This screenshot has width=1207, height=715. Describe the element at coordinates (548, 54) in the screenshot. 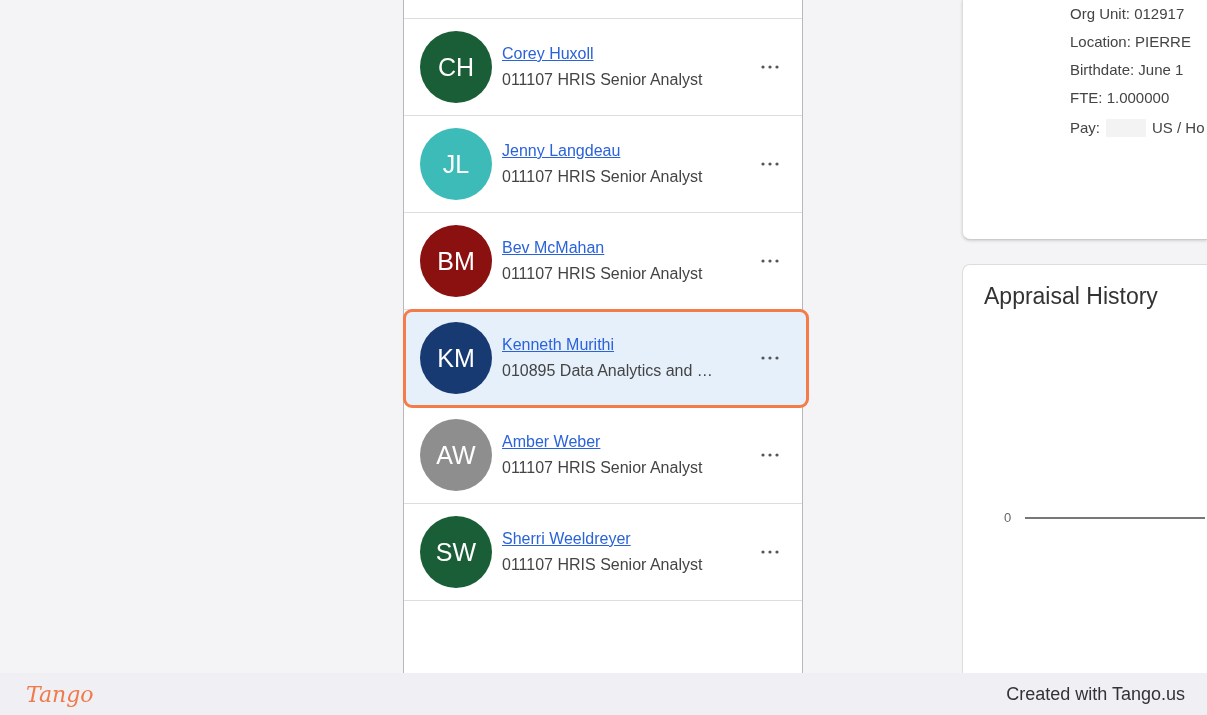

I see `person-name-link: Corey Huxoll` at that location.